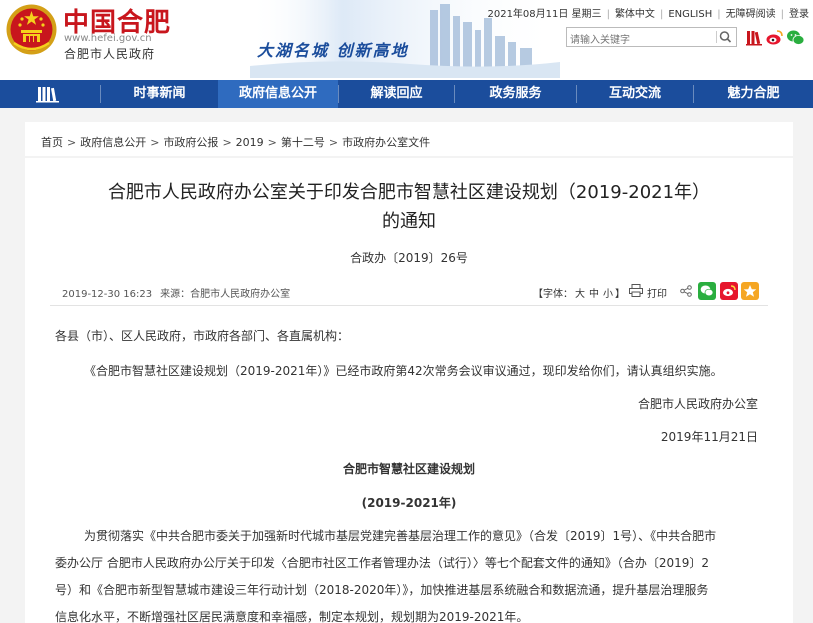  Describe the element at coordinates (396, 94) in the screenshot. I see `nav-item-interpretation: 解读回应` at that location.